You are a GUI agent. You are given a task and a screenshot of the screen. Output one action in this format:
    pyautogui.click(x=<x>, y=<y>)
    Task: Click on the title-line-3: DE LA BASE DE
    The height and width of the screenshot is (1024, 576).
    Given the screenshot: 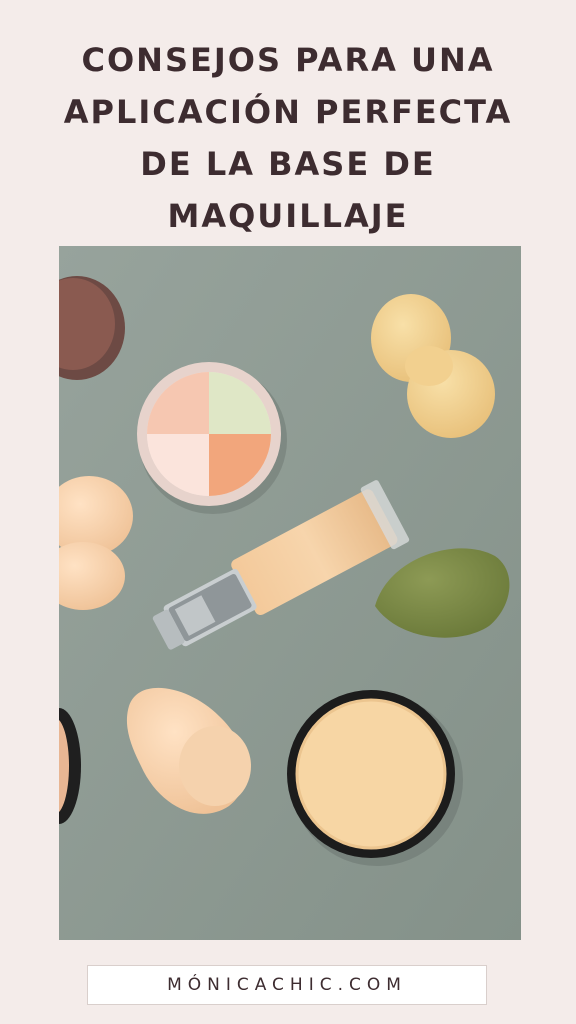 What is the action you would take?
    pyautogui.click(x=288, y=164)
    